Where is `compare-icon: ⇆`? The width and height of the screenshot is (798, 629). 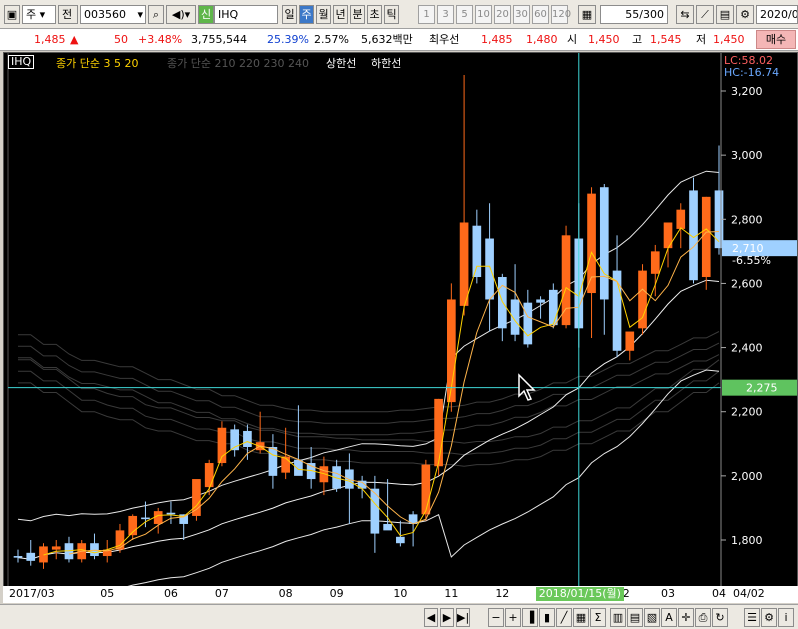
compare-icon: ⇆ is located at coordinates (685, 14).